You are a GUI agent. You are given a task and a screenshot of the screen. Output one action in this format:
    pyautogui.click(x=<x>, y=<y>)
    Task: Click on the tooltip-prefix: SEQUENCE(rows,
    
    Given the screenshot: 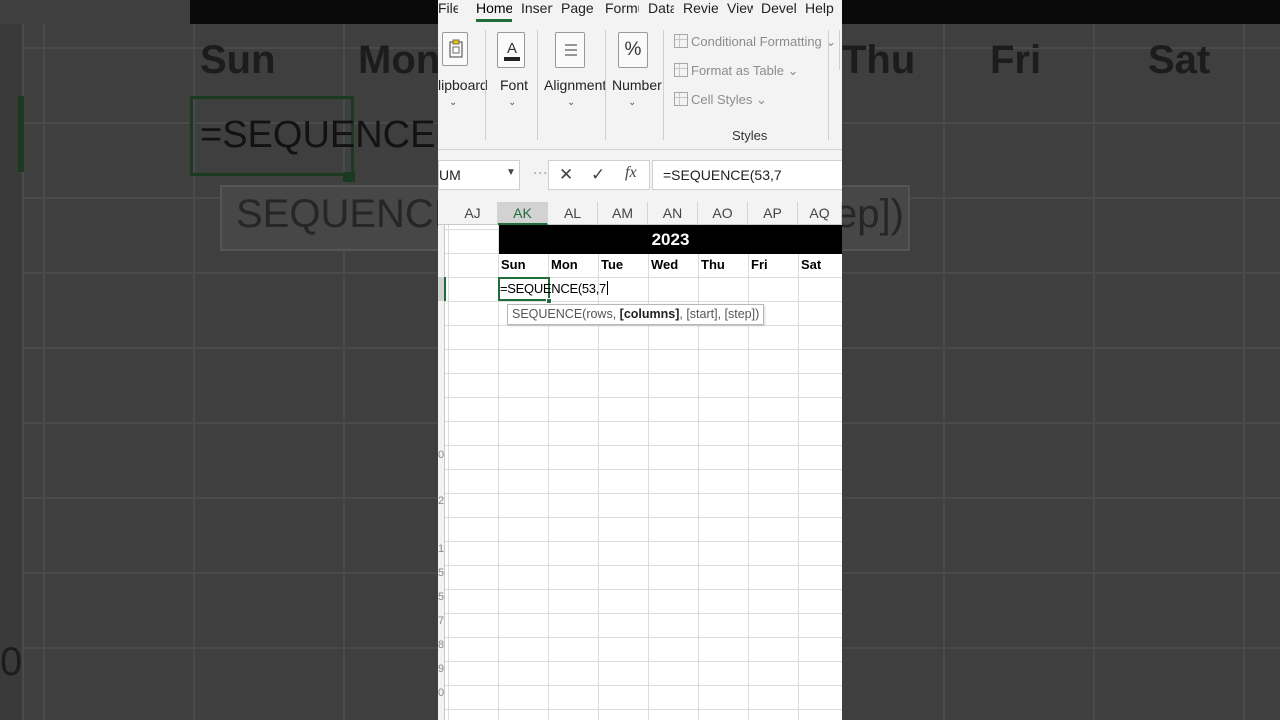 What is the action you would take?
    pyautogui.click(x=566, y=314)
    